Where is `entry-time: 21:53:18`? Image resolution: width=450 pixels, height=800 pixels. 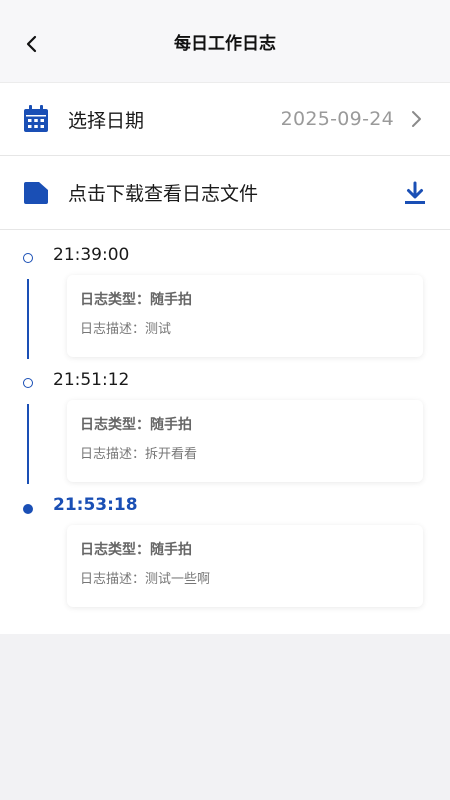 entry-time: 21:53:18 is located at coordinates (95, 505).